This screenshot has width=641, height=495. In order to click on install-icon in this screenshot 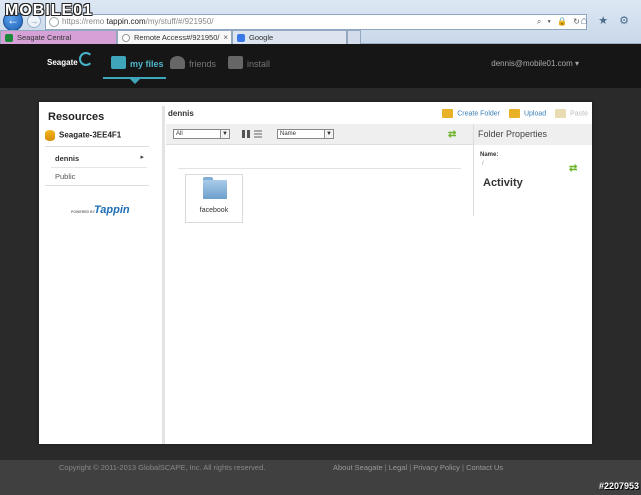, I will do `click(235, 62)`.